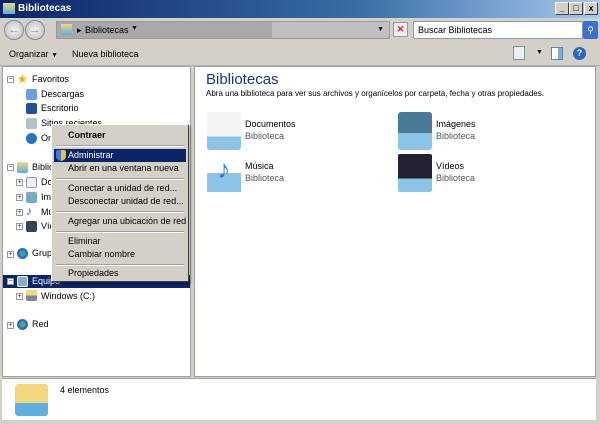 The height and width of the screenshot is (424, 600). I want to click on recent-places-icon, so click(31, 123).